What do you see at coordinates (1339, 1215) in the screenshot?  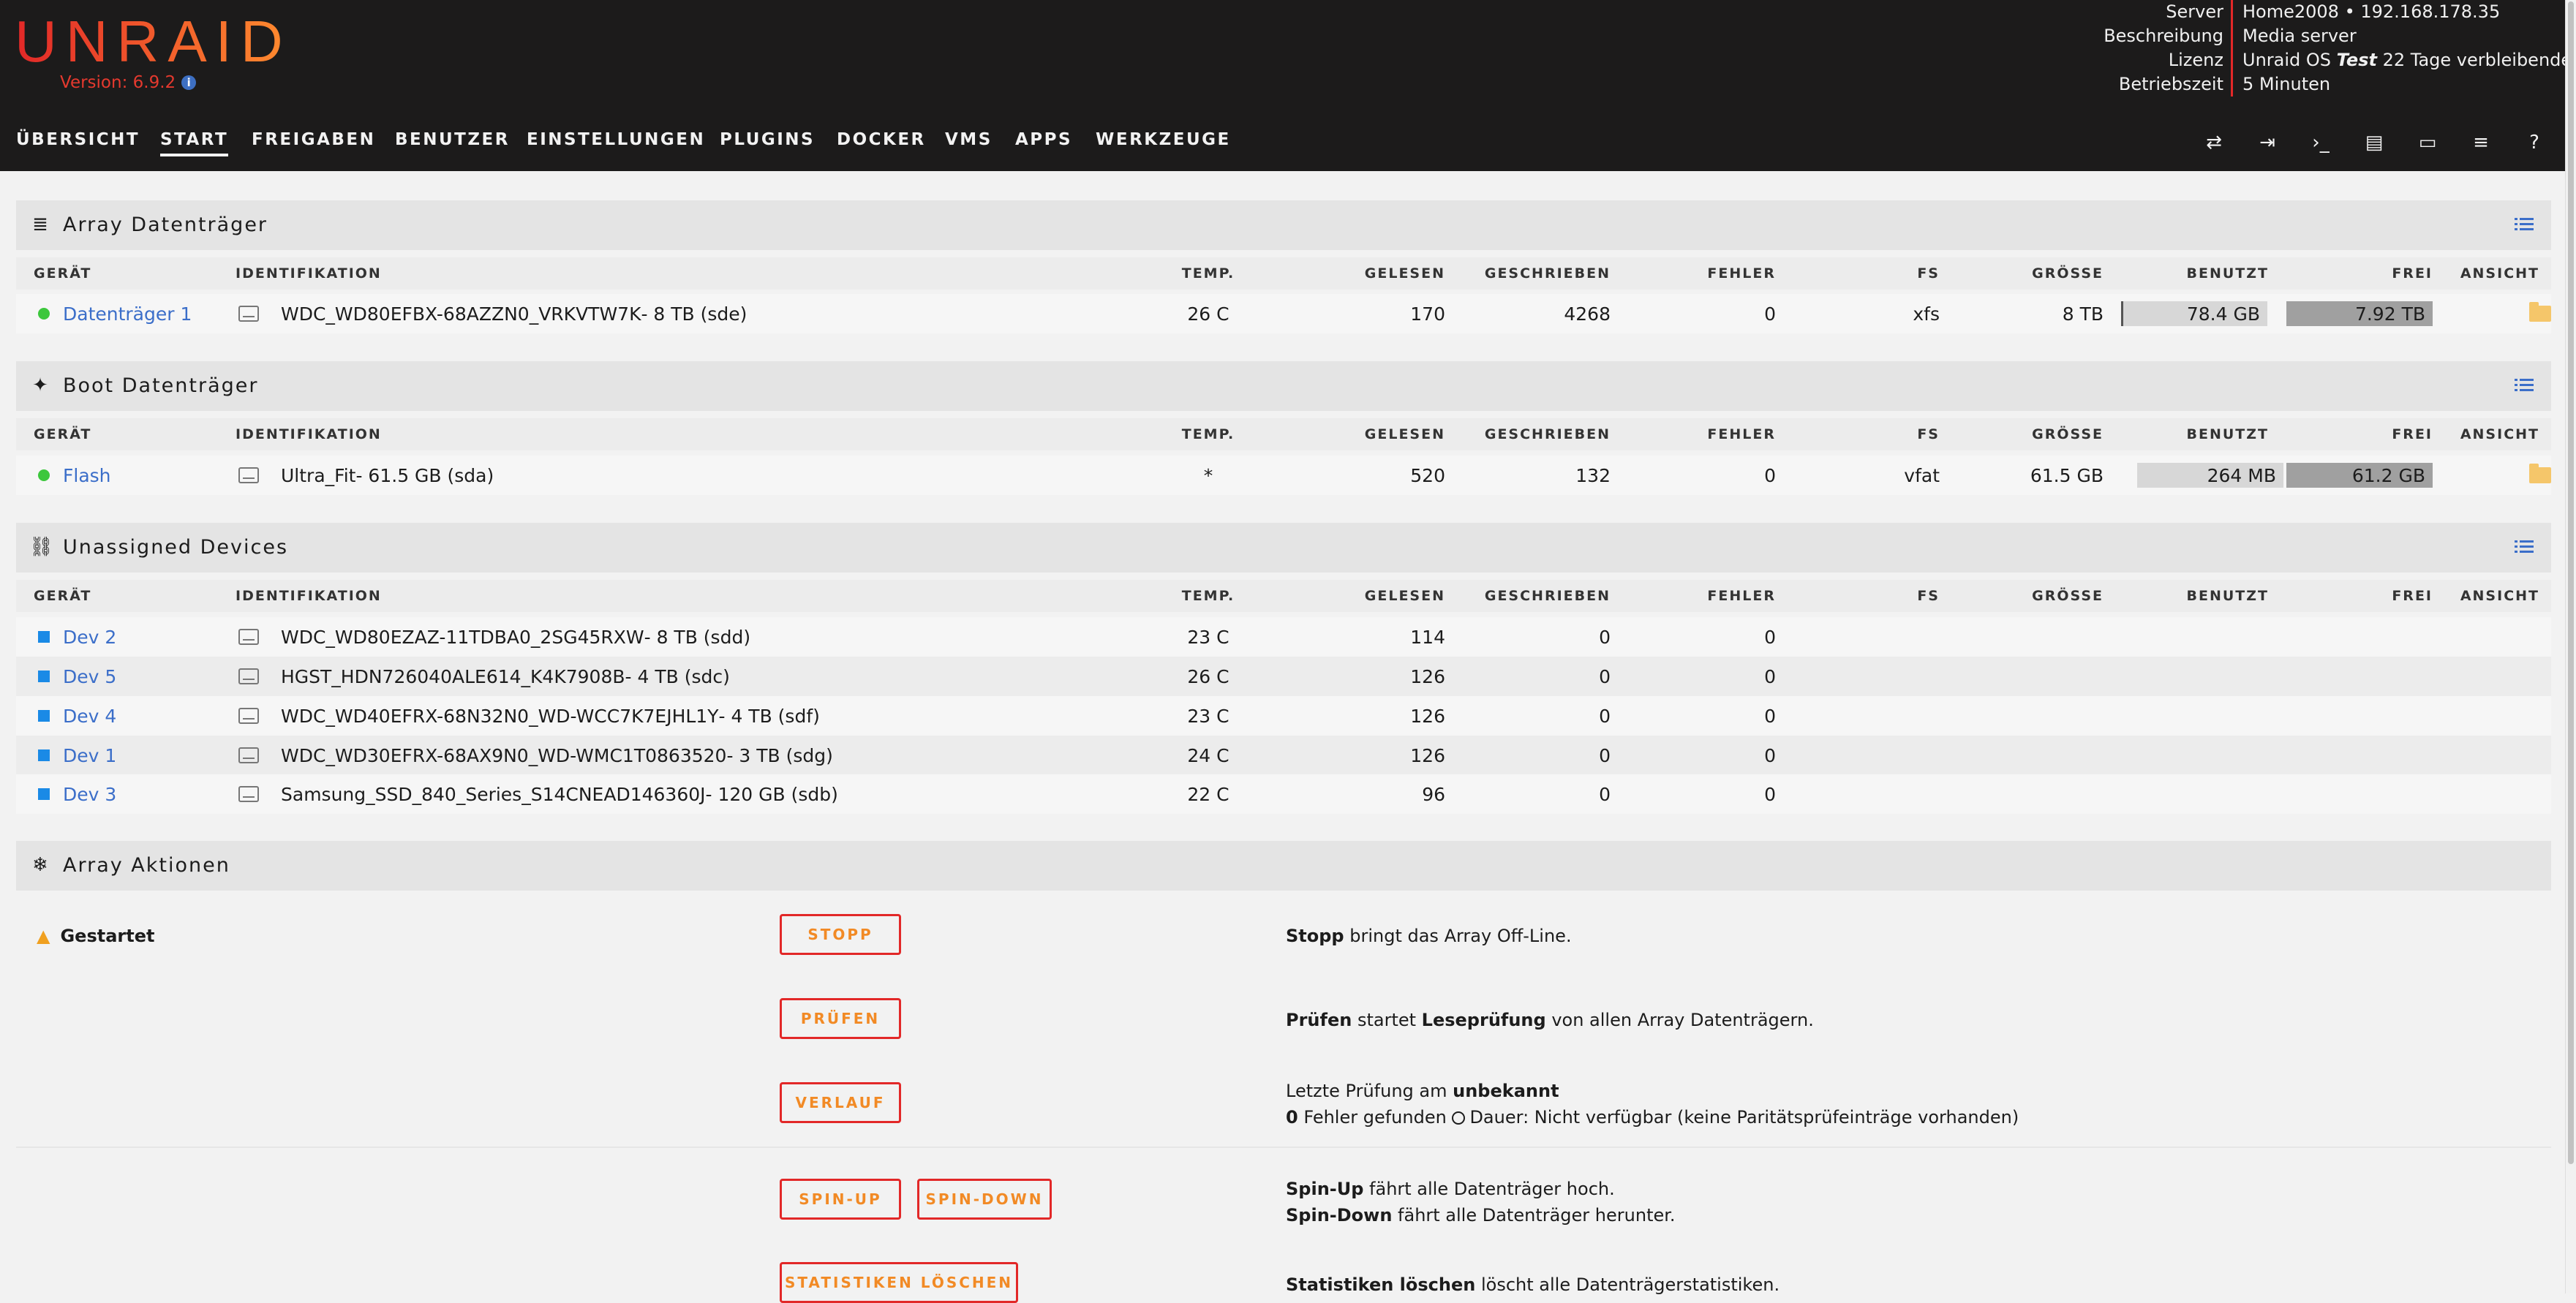 I see `spin-down-desc-bold: Spin-Down` at bounding box center [1339, 1215].